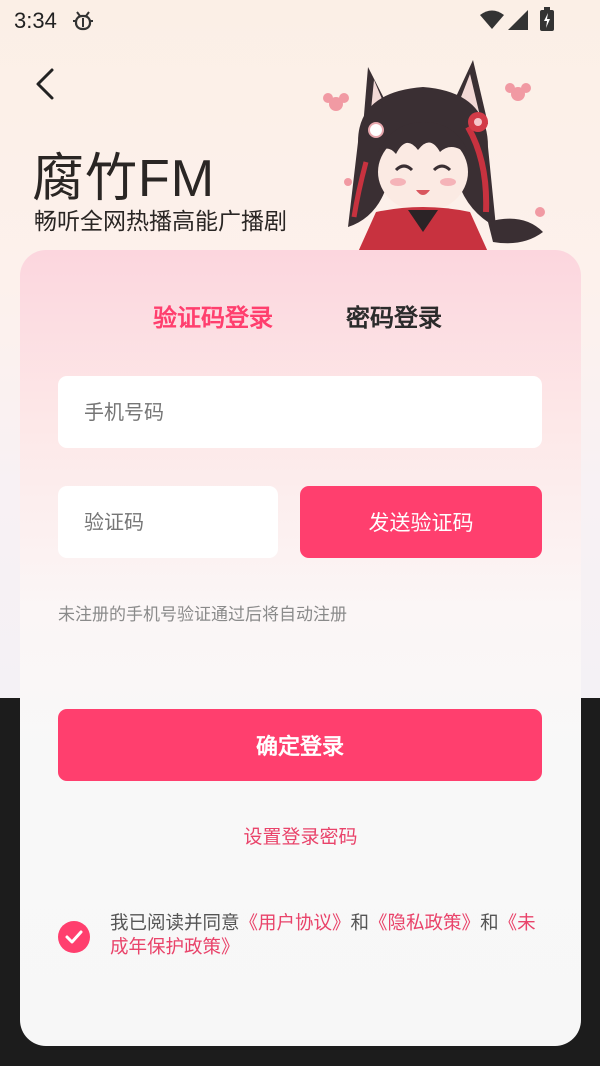  I want to click on user-agreement-link: 《用户协议》, so click(295, 923).